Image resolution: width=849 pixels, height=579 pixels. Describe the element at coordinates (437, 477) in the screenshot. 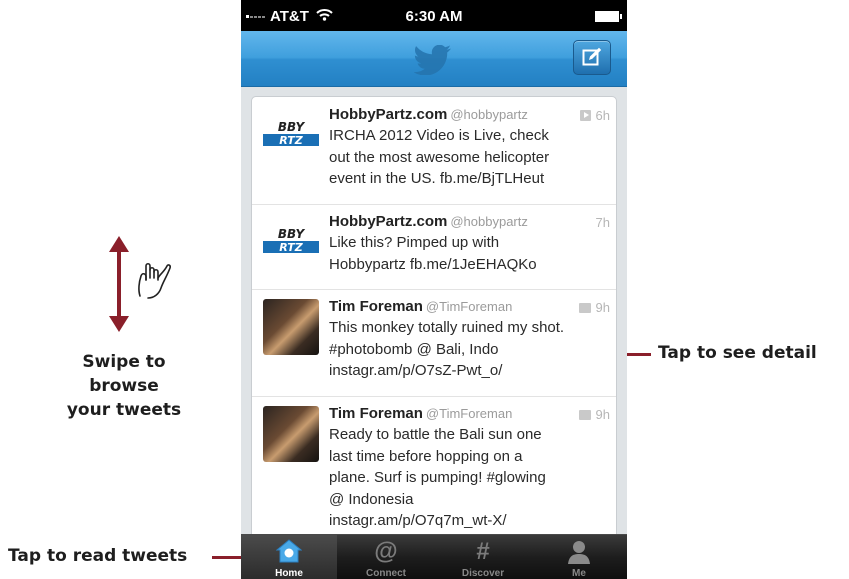

I see `tweet-text-line: plane. Surf is pumping! #glowing` at that location.